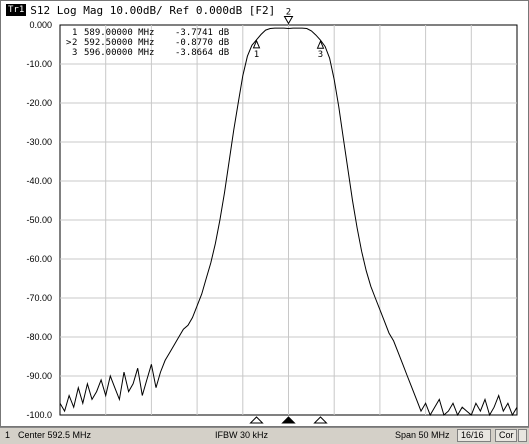  I want to click on correction-indicator: Cor, so click(506, 435).